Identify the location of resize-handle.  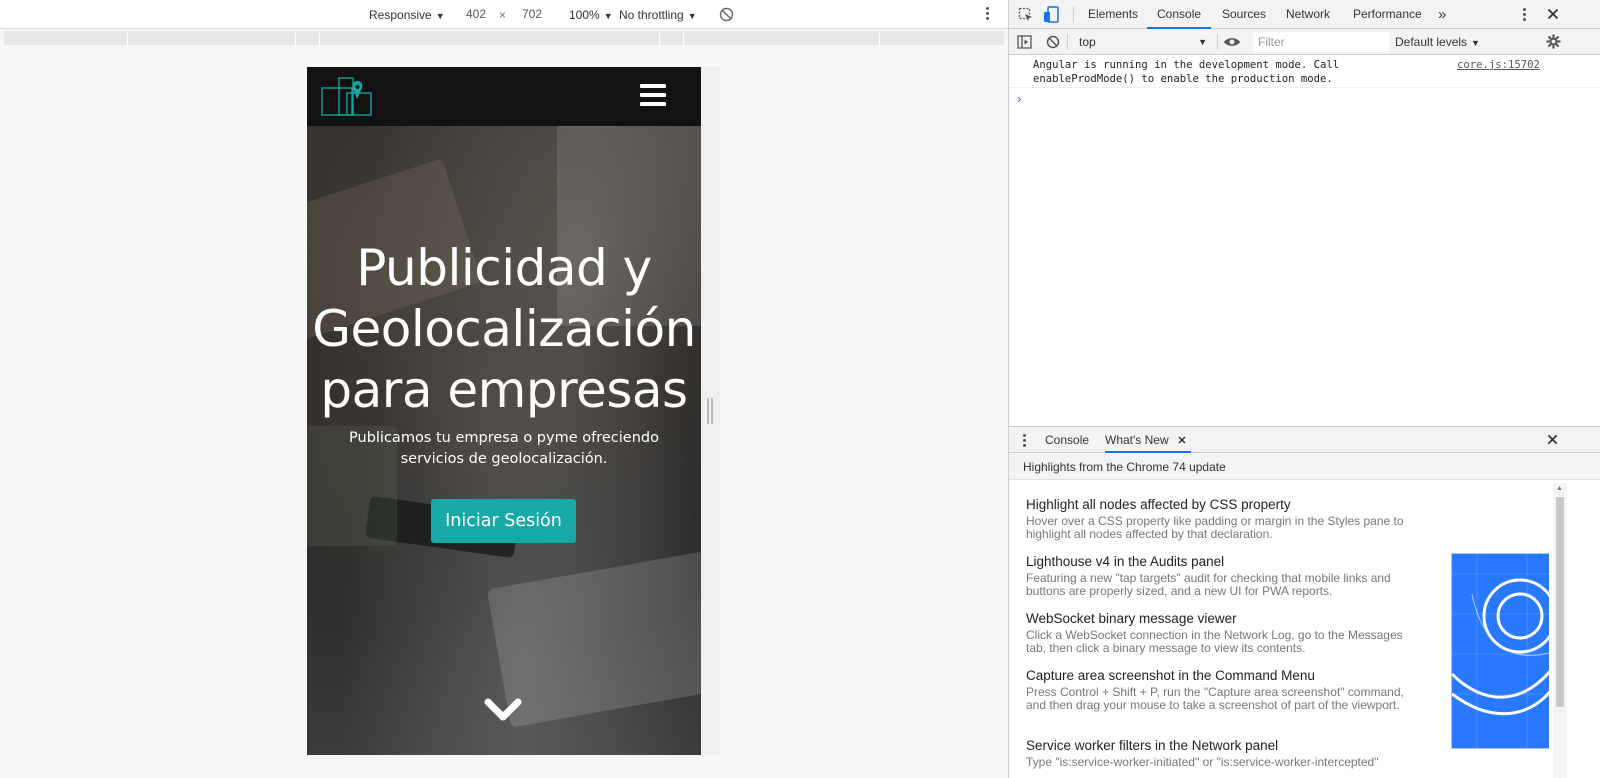
(710, 411).